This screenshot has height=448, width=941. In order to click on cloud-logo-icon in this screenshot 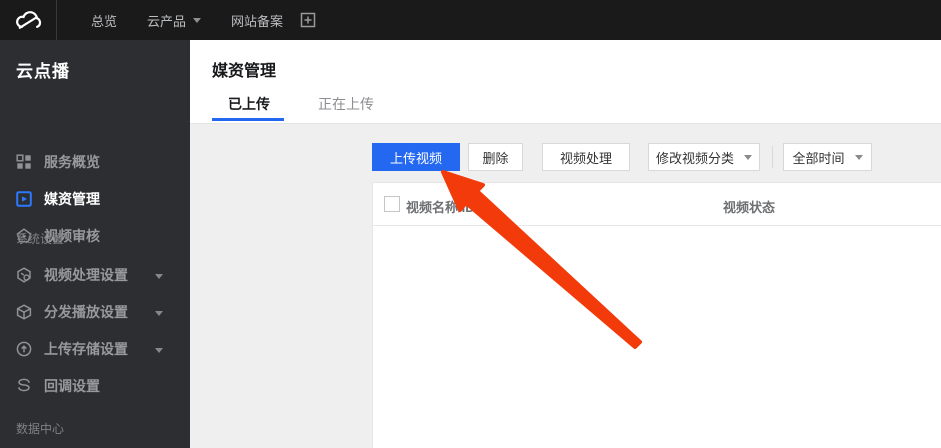, I will do `click(29, 20)`.